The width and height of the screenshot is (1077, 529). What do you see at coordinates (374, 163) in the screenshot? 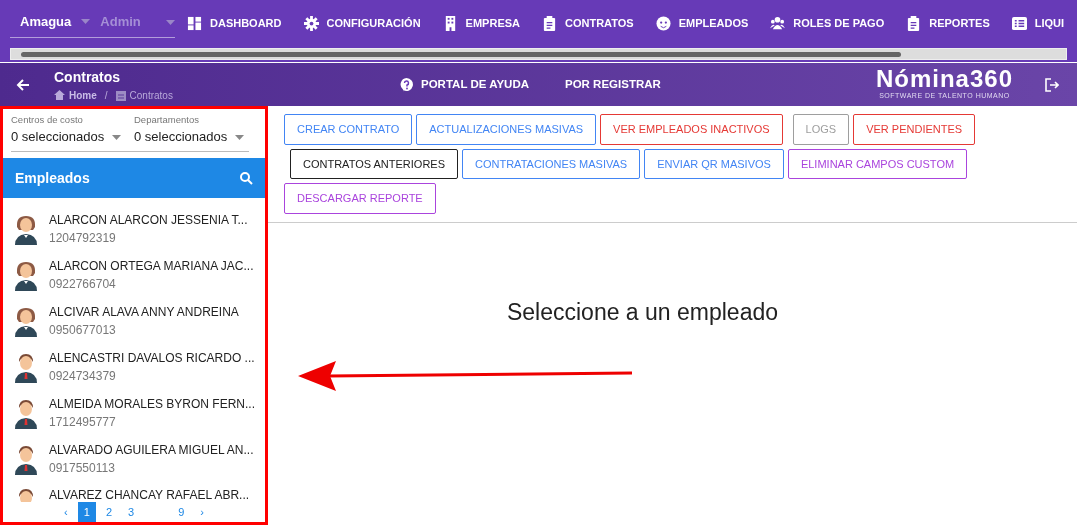
I see `action-button: CONTRATOS ANTERIORES` at bounding box center [374, 163].